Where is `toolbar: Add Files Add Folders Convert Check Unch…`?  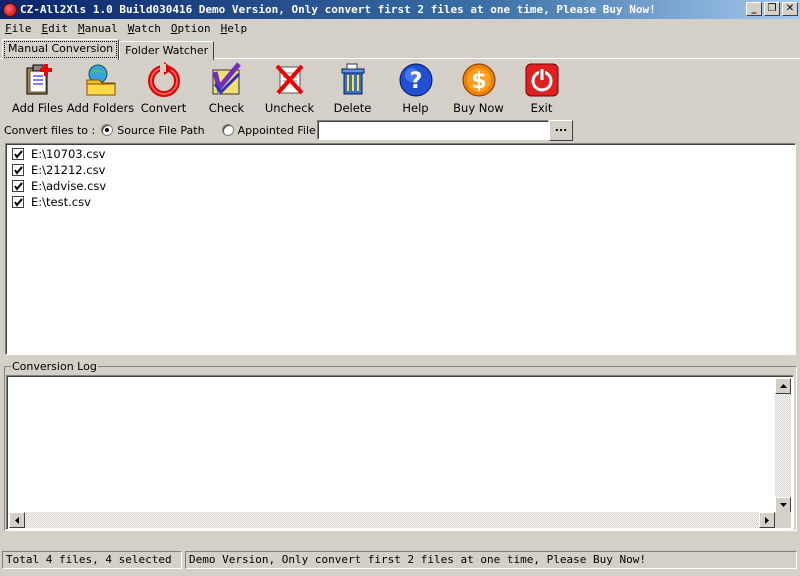 toolbar: Add Files Add Folders Convert Check Unch… is located at coordinates (289, 89).